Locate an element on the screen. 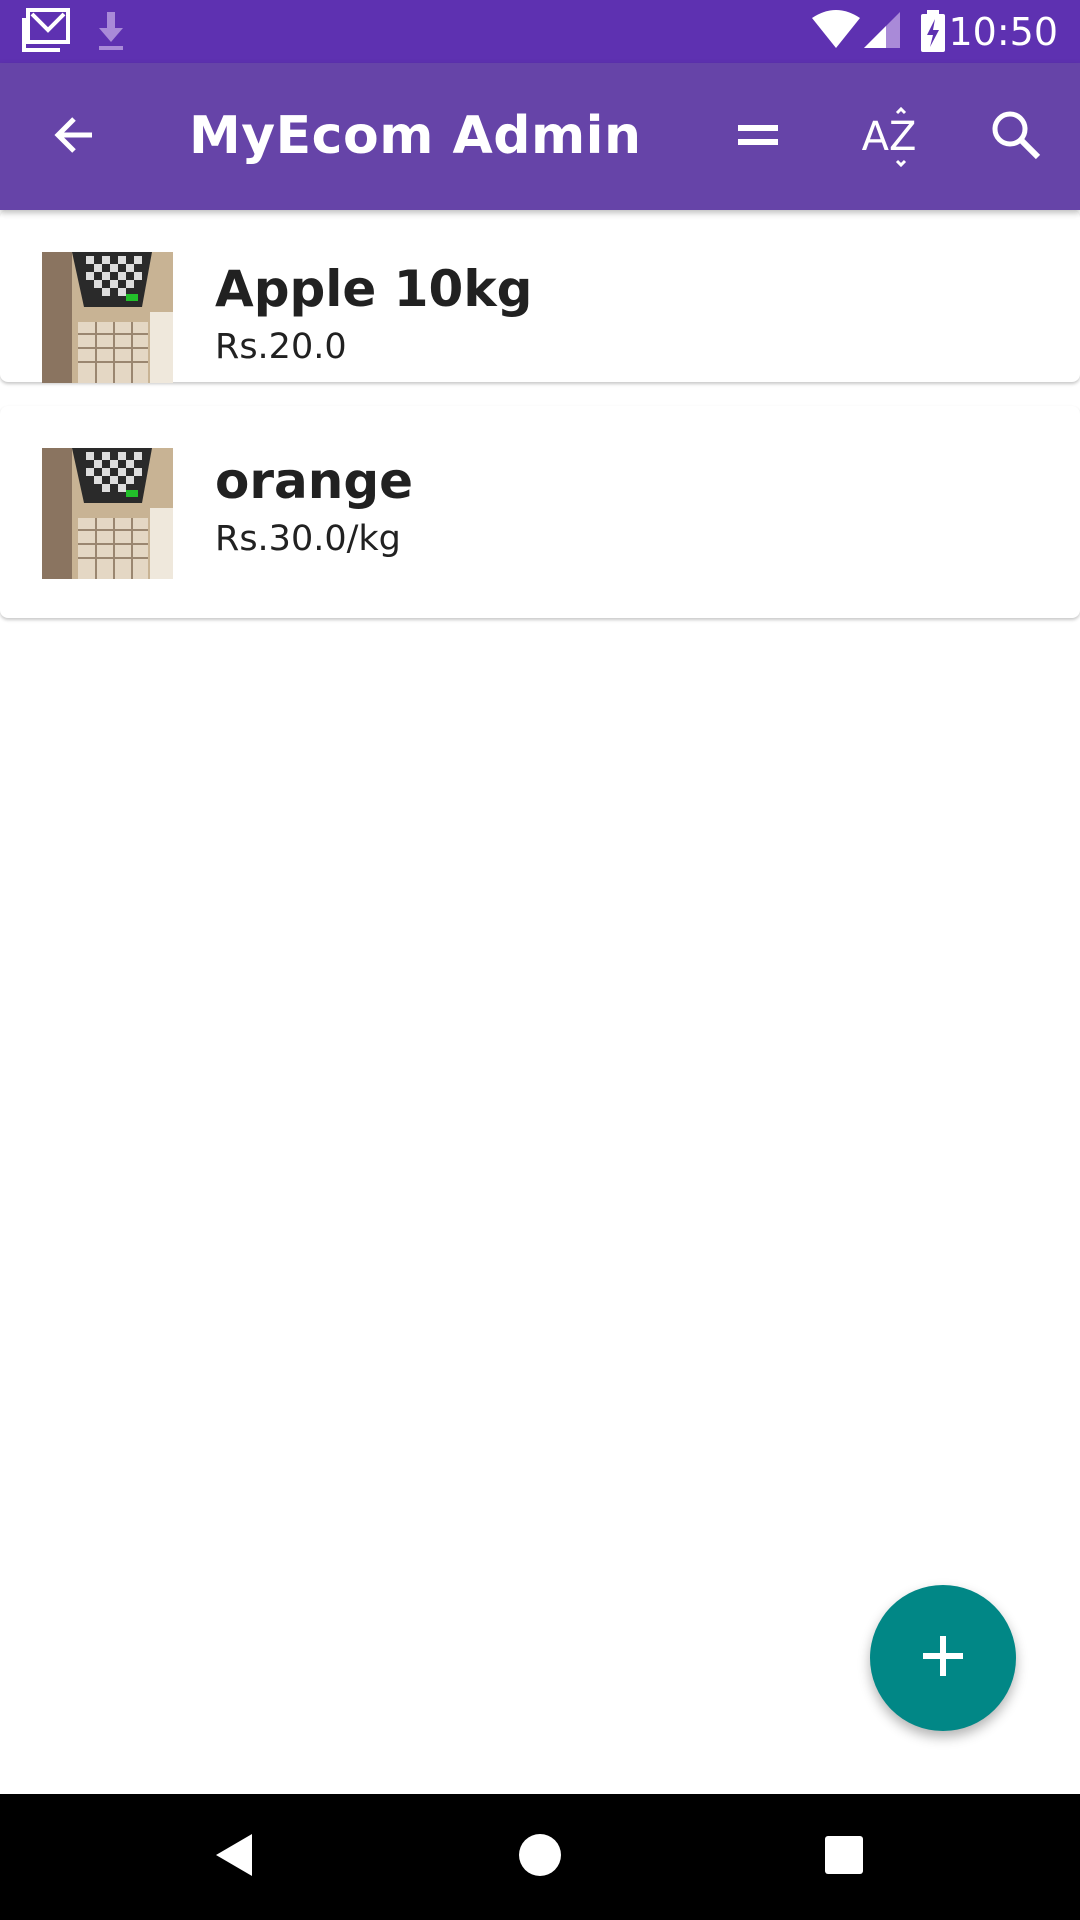 Image resolution: width=1080 pixels, height=1920 pixels. recents-square-icon is located at coordinates (844, 1857).